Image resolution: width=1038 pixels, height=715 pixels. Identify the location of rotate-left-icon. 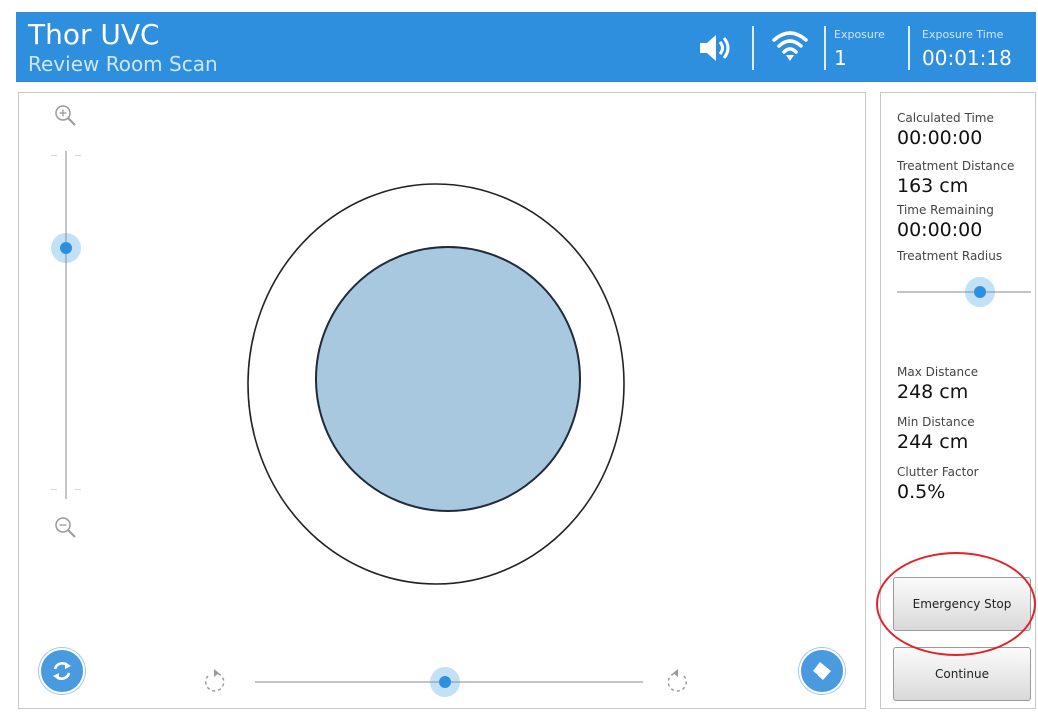
(214, 682).